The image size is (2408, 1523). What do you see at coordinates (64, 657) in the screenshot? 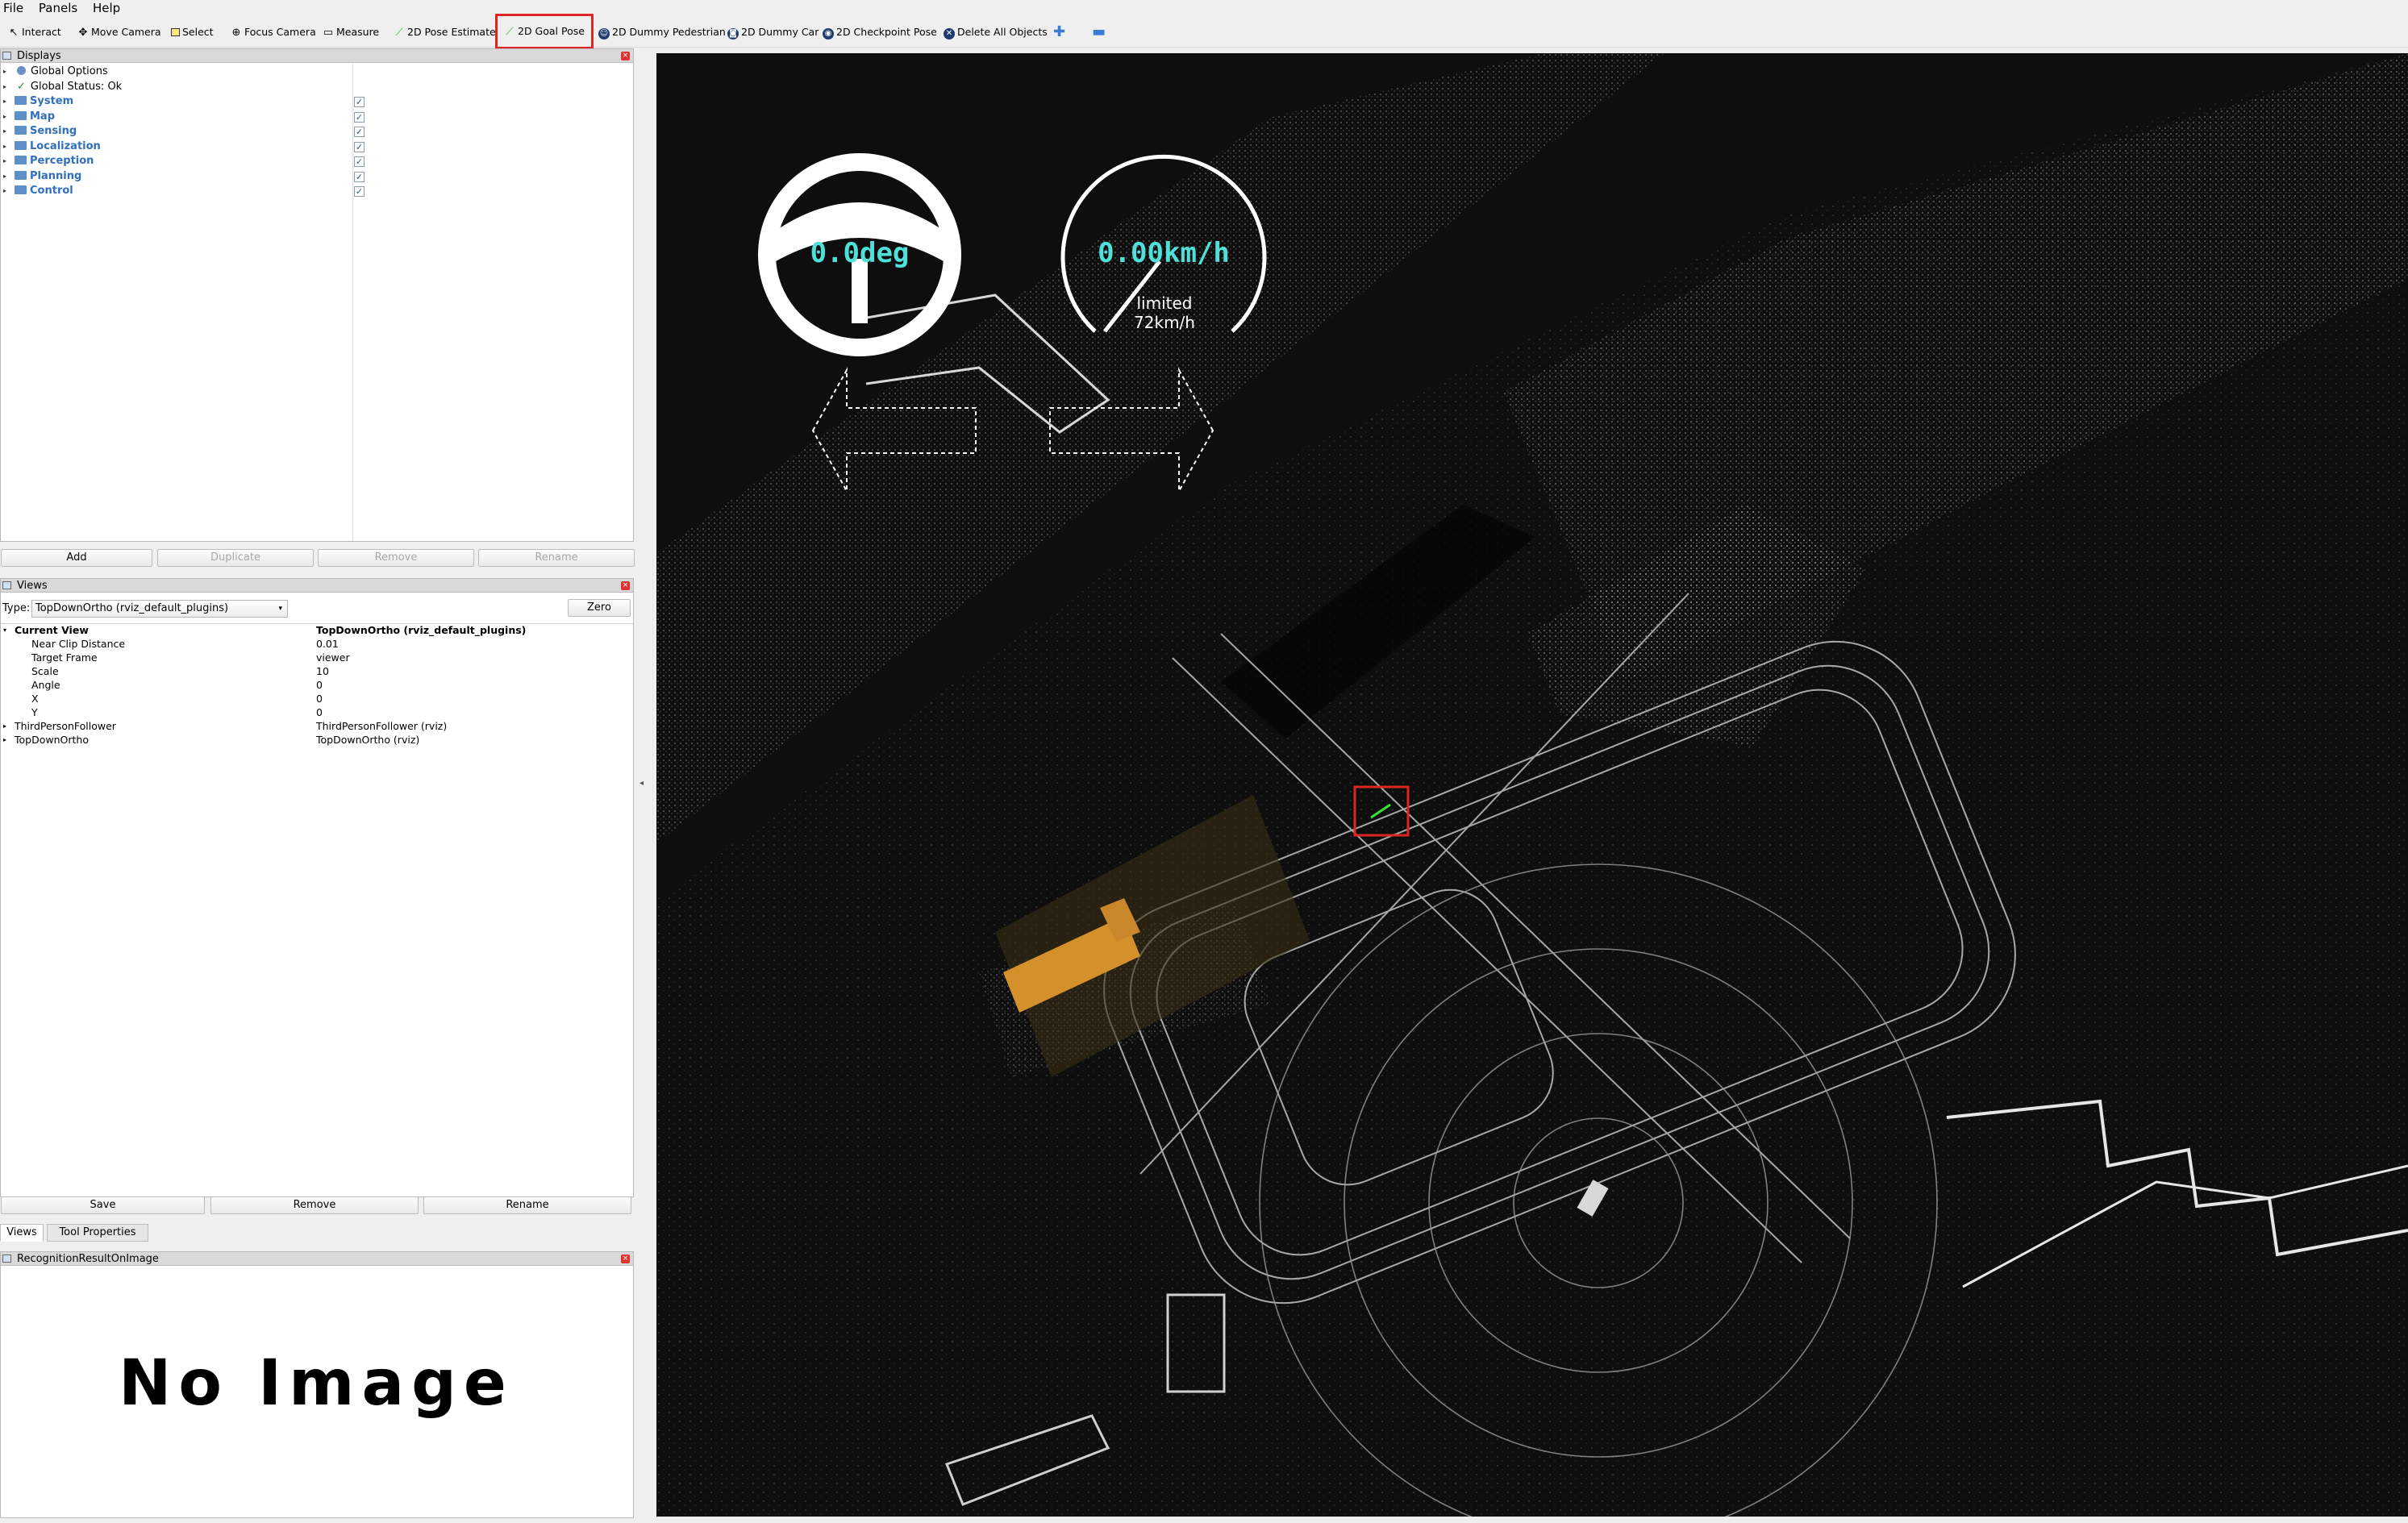
I see `view-prop-key: Target Frame` at bounding box center [64, 657].